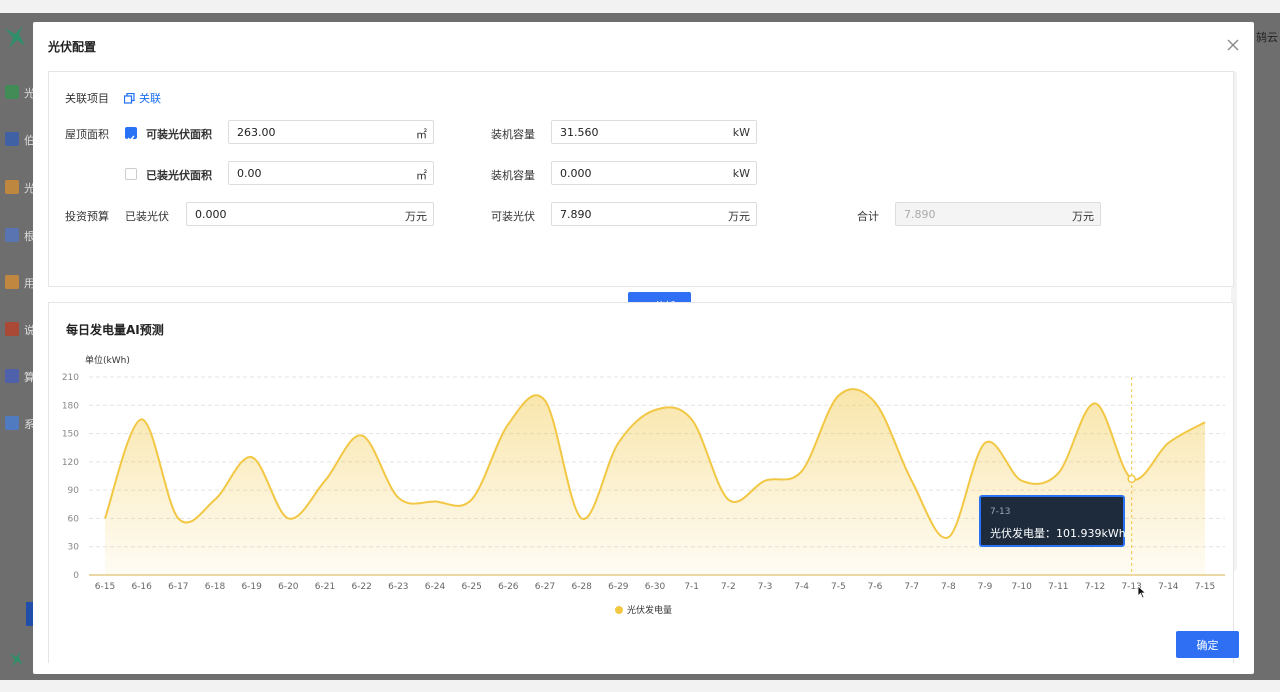  Describe the element at coordinates (618, 587) in the screenshot. I see `x-tick-label: 6-29` at that location.